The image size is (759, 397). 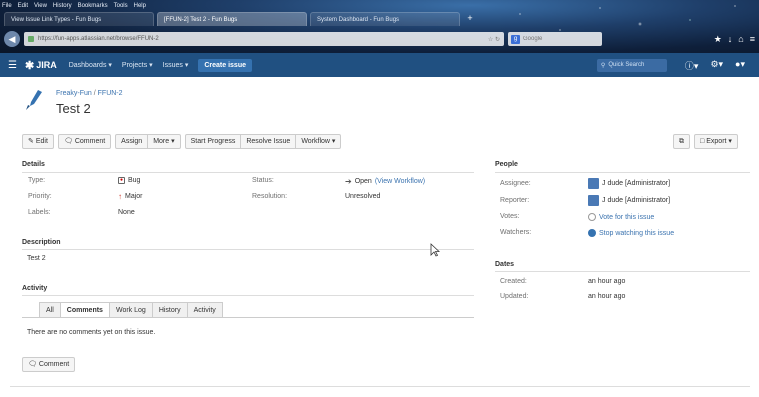 I want to click on tab-history: History, so click(x=169, y=310).